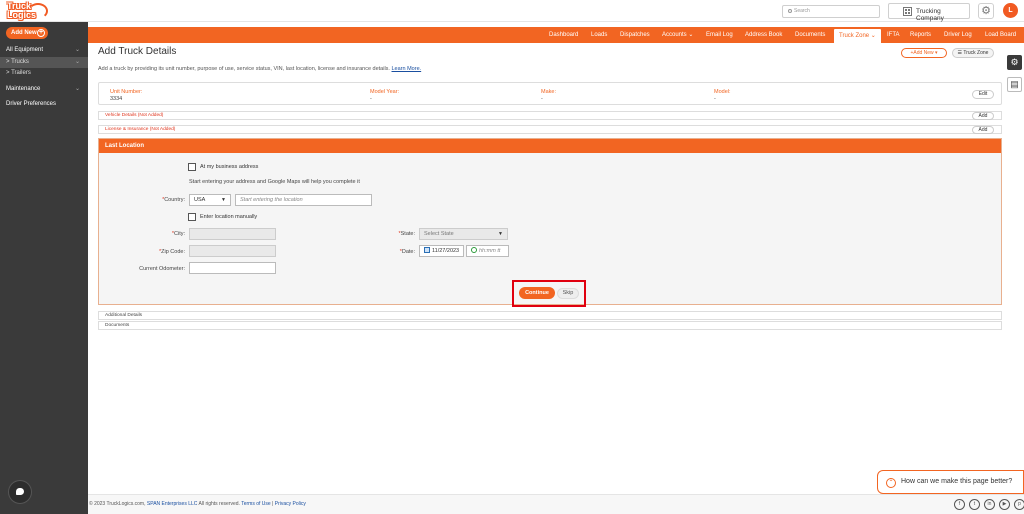 The height and width of the screenshot is (514, 1024). What do you see at coordinates (550, 129) in the screenshot?
I see `license-insurance-section: License & Insurance (Not Added)` at bounding box center [550, 129].